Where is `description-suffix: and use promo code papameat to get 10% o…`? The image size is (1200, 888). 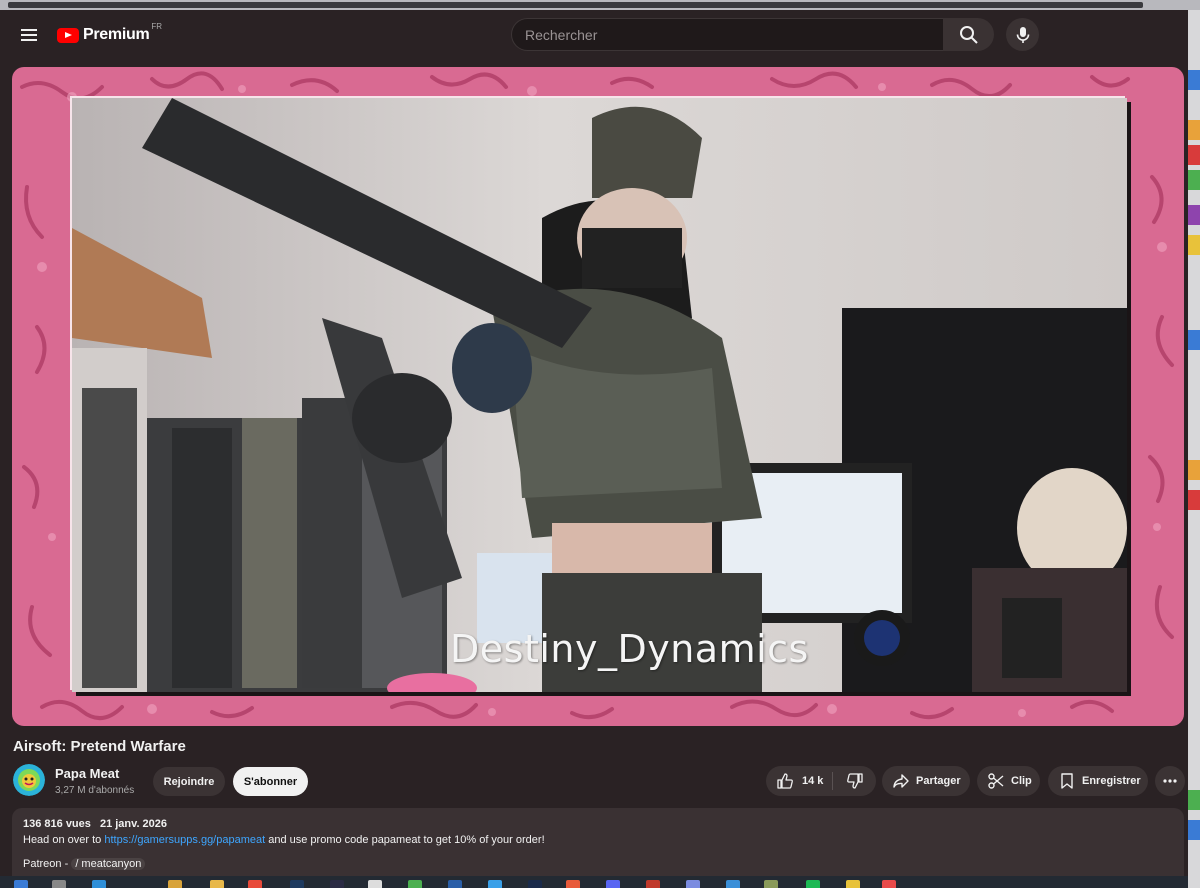 description-suffix: and use promo code papameat to get 10% o… is located at coordinates (405, 840).